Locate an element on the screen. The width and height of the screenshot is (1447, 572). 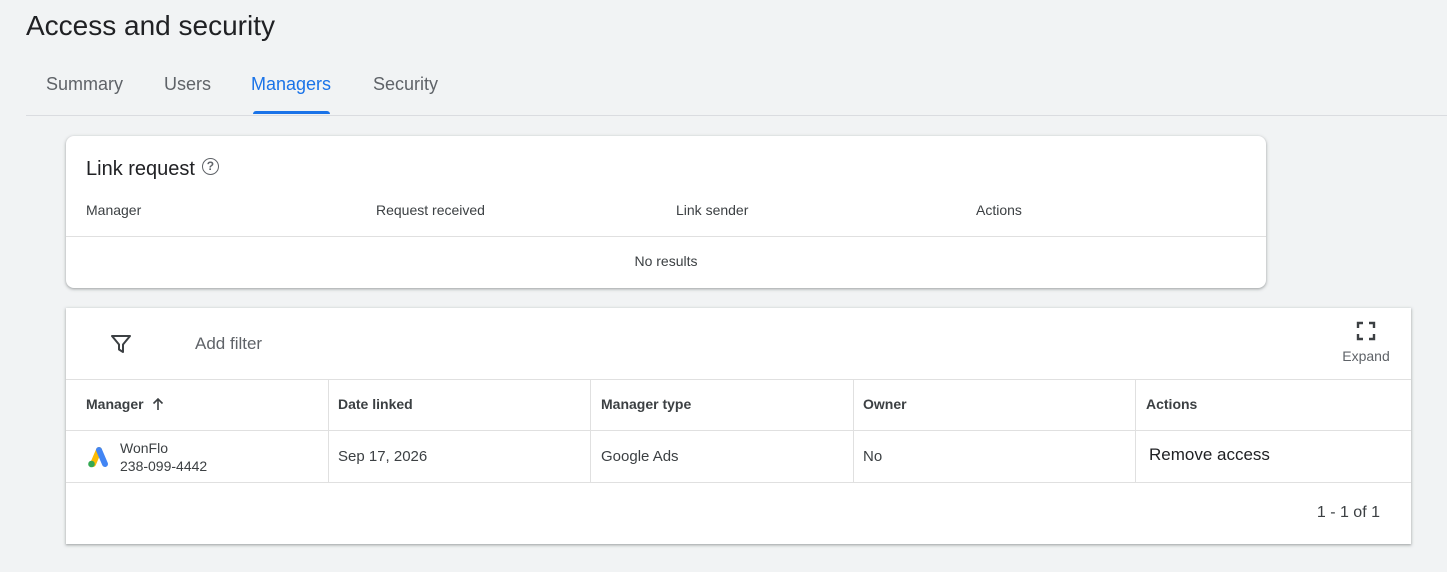
link-request-col-request-received: Request received is located at coordinates (430, 210).